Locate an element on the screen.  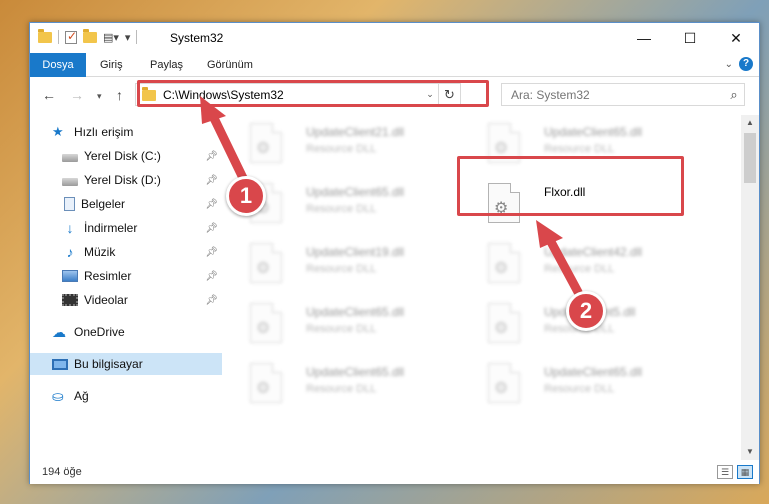
title-bar: ▤▾ ▾ System32 — ☐ ✕ is located at coordinates (394, 38).